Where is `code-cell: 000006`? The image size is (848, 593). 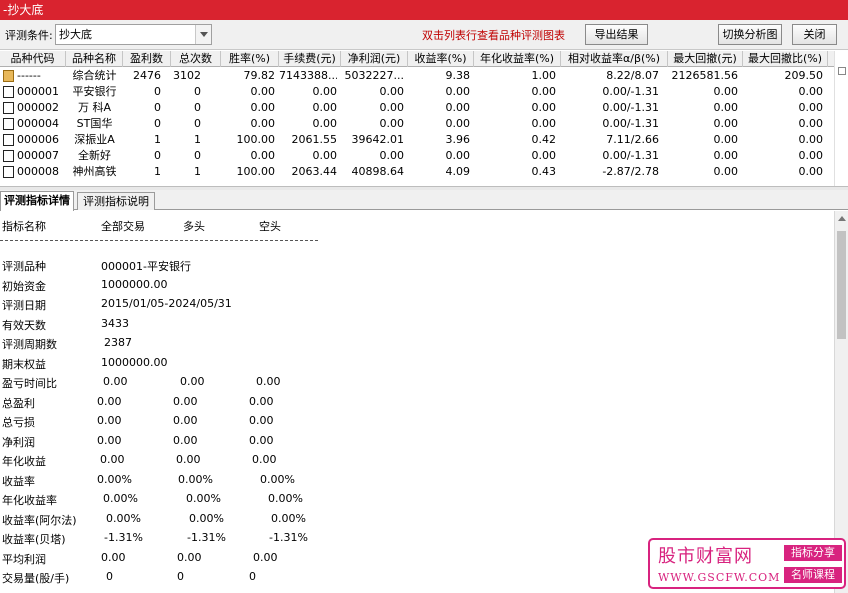
code-cell: 000006 is located at coordinates (33, 139).